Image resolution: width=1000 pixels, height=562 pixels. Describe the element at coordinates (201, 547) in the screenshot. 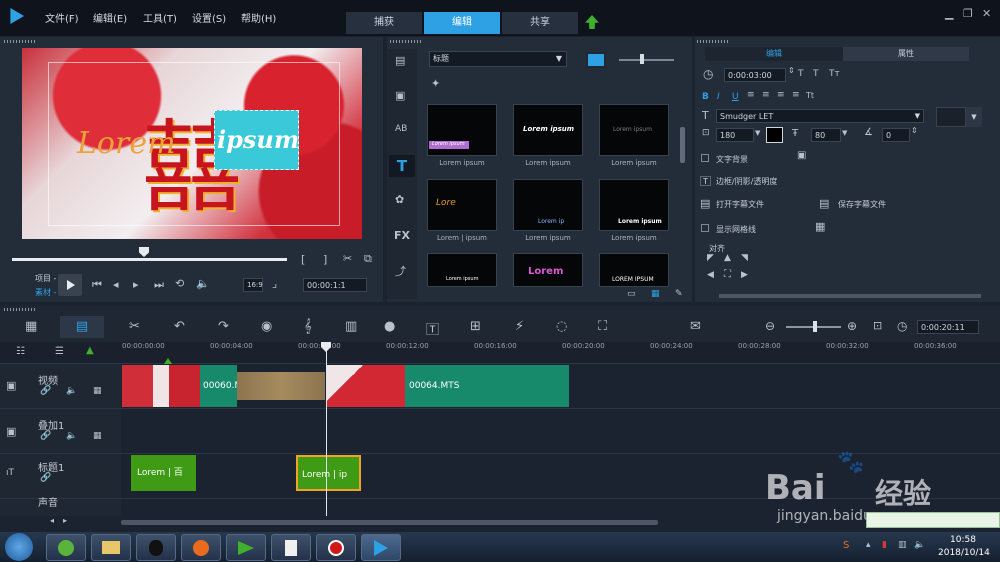

I see `taskbar-app-firefox` at that location.